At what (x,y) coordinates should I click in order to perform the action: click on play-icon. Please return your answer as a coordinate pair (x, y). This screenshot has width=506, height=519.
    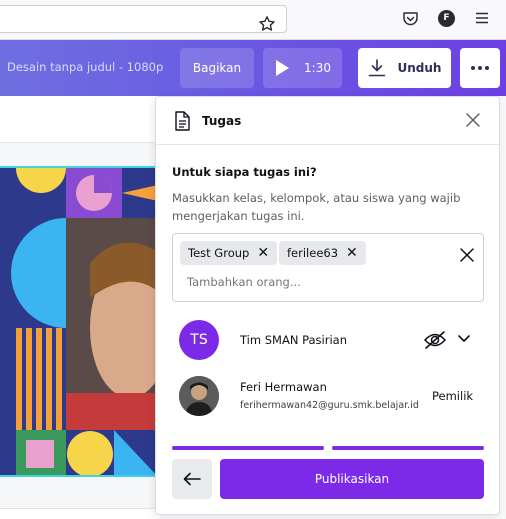
    Looking at the image, I should click on (283, 68).